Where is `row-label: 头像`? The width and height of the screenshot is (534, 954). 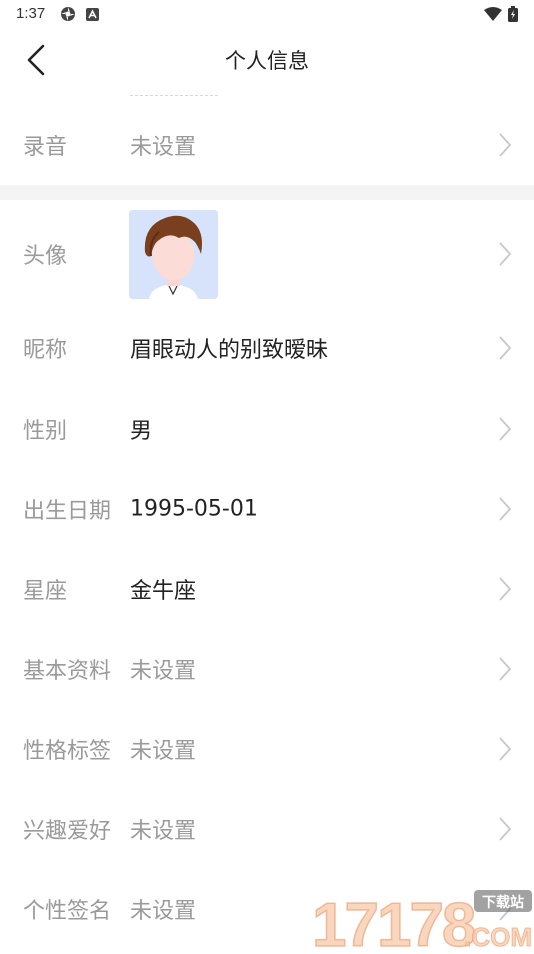 row-label: 头像 is located at coordinates (45, 256).